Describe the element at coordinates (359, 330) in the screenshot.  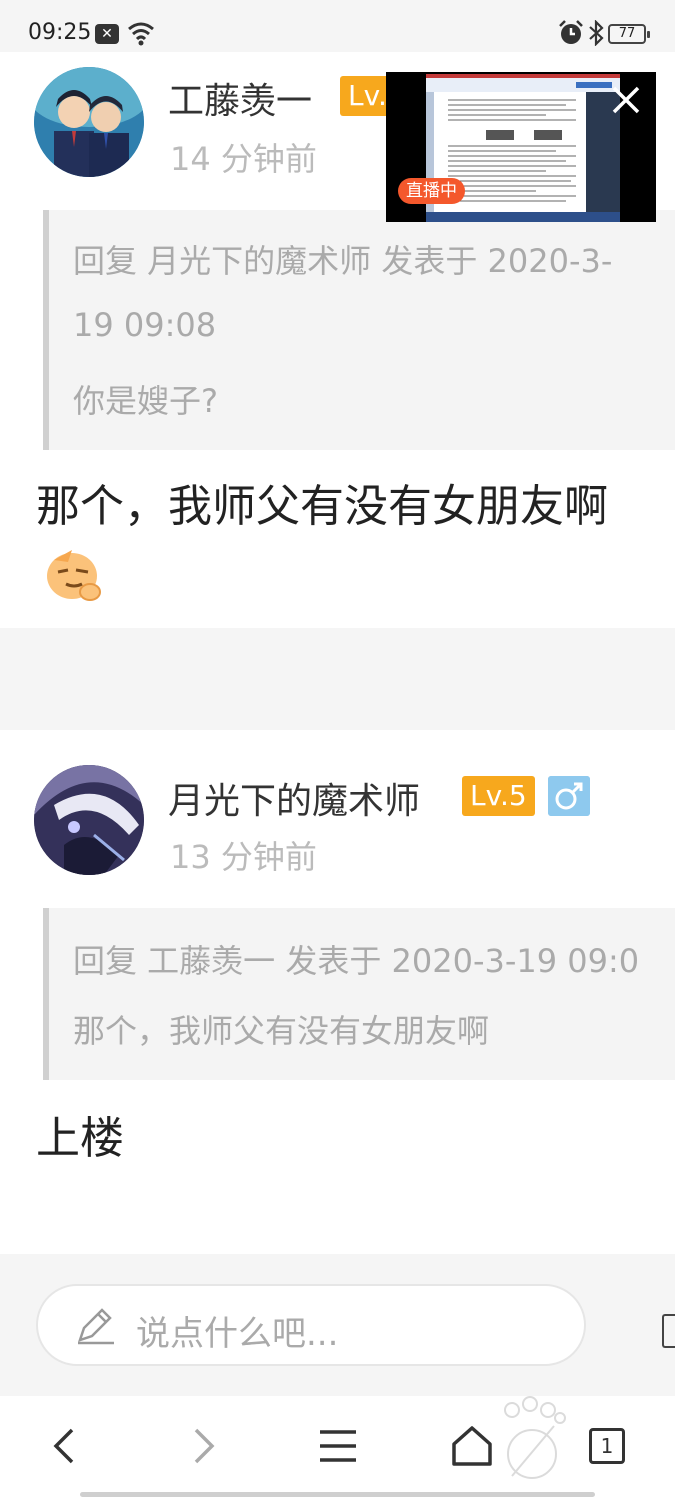
I see `quote-block: 回复 月光下的魔术师 发表于 2020-3- 19 09:08 你是嫂子?` at that location.